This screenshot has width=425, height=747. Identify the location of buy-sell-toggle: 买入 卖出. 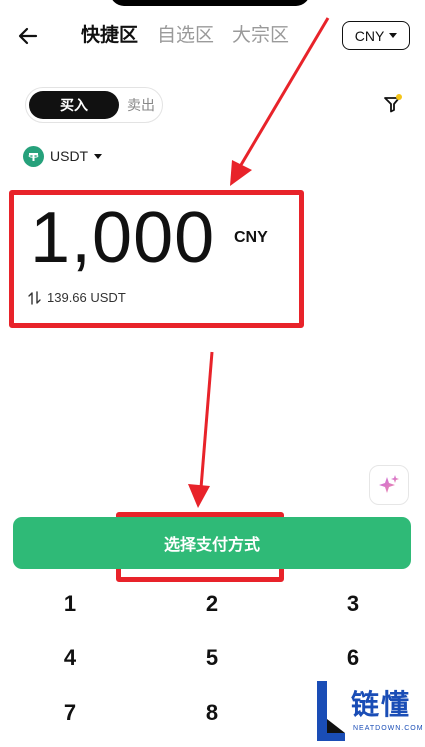
(94, 105).